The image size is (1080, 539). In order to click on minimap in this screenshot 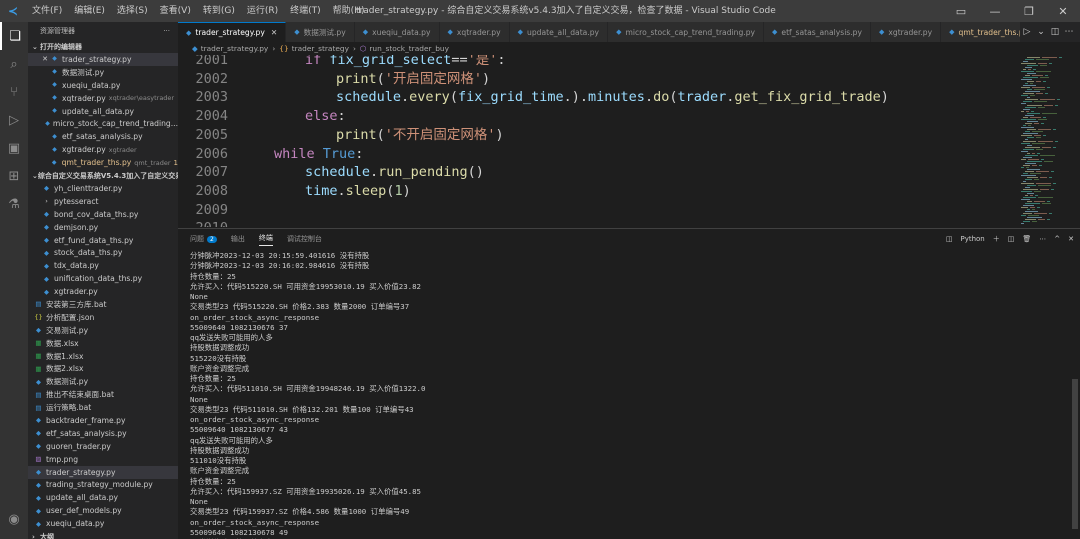, I will do `click(1049, 141)`.